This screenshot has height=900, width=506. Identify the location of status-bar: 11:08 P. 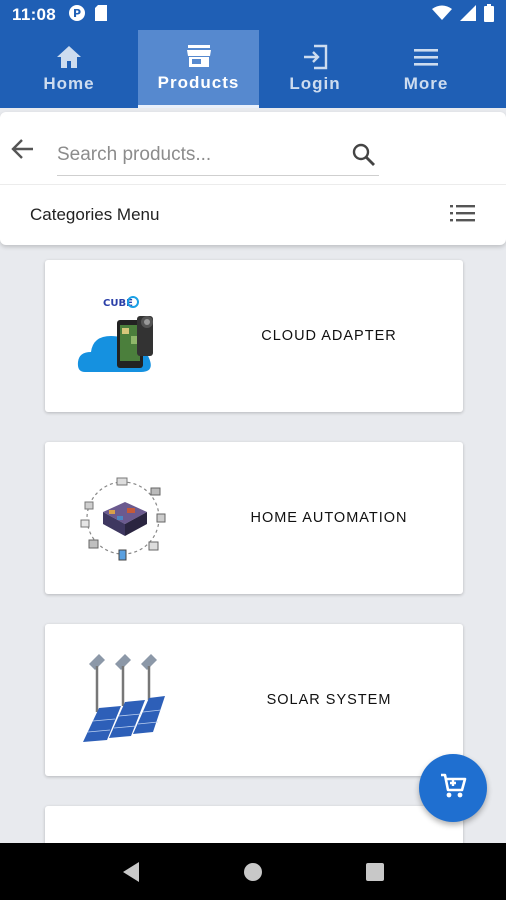
(253, 15).